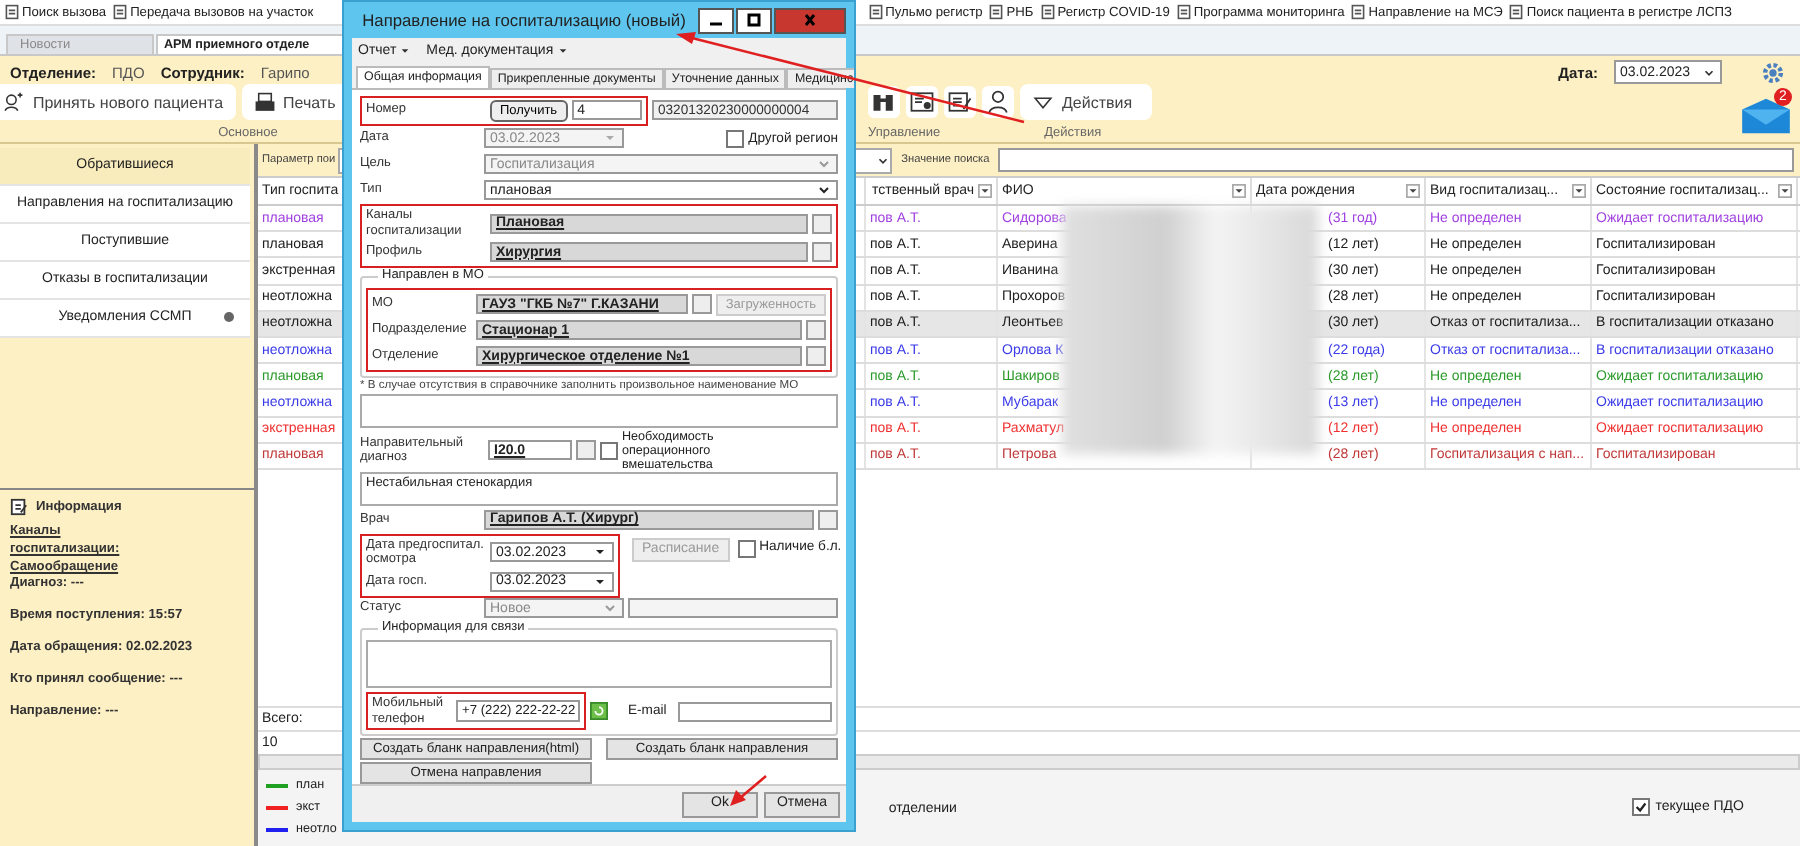 The height and width of the screenshot is (846, 1800). What do you see at coordinates (755, 711) in the screenshot?
I see `email-field` at bounding box center [755, 711].